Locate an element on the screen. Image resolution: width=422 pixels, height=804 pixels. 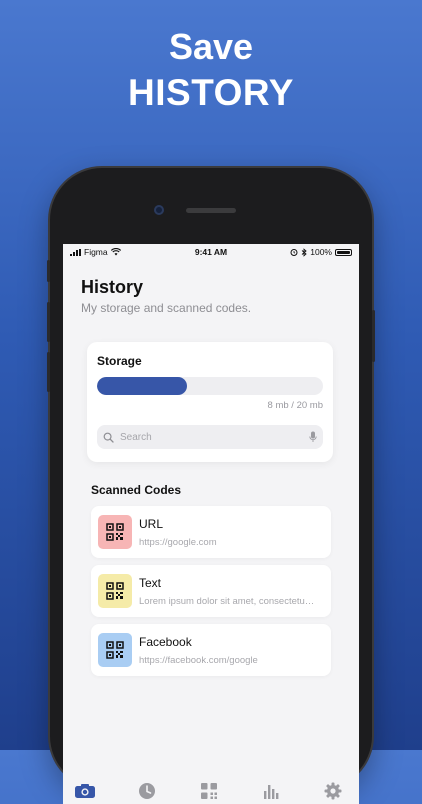
earpiece-speaker is located at coordinates (211, 210).